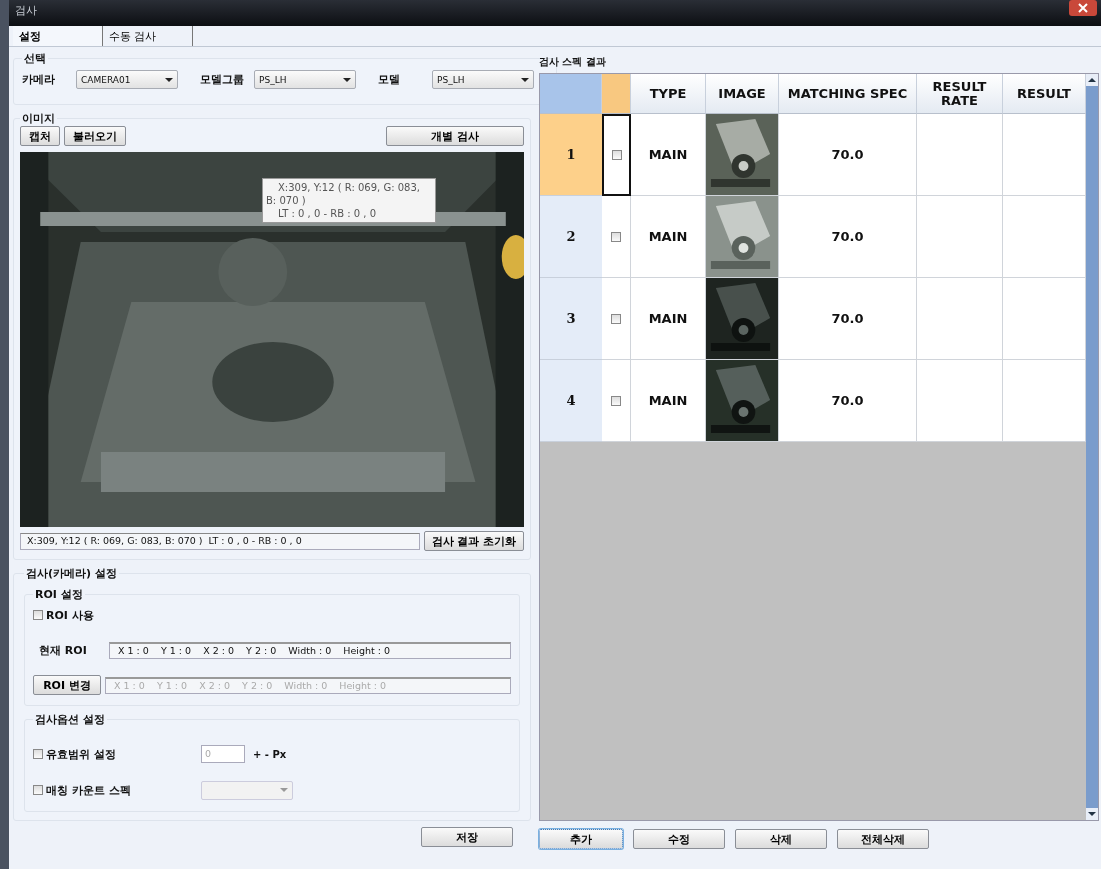 The image size is (1101, 869). I want to click on window-title: 검사, so click(26, 10).